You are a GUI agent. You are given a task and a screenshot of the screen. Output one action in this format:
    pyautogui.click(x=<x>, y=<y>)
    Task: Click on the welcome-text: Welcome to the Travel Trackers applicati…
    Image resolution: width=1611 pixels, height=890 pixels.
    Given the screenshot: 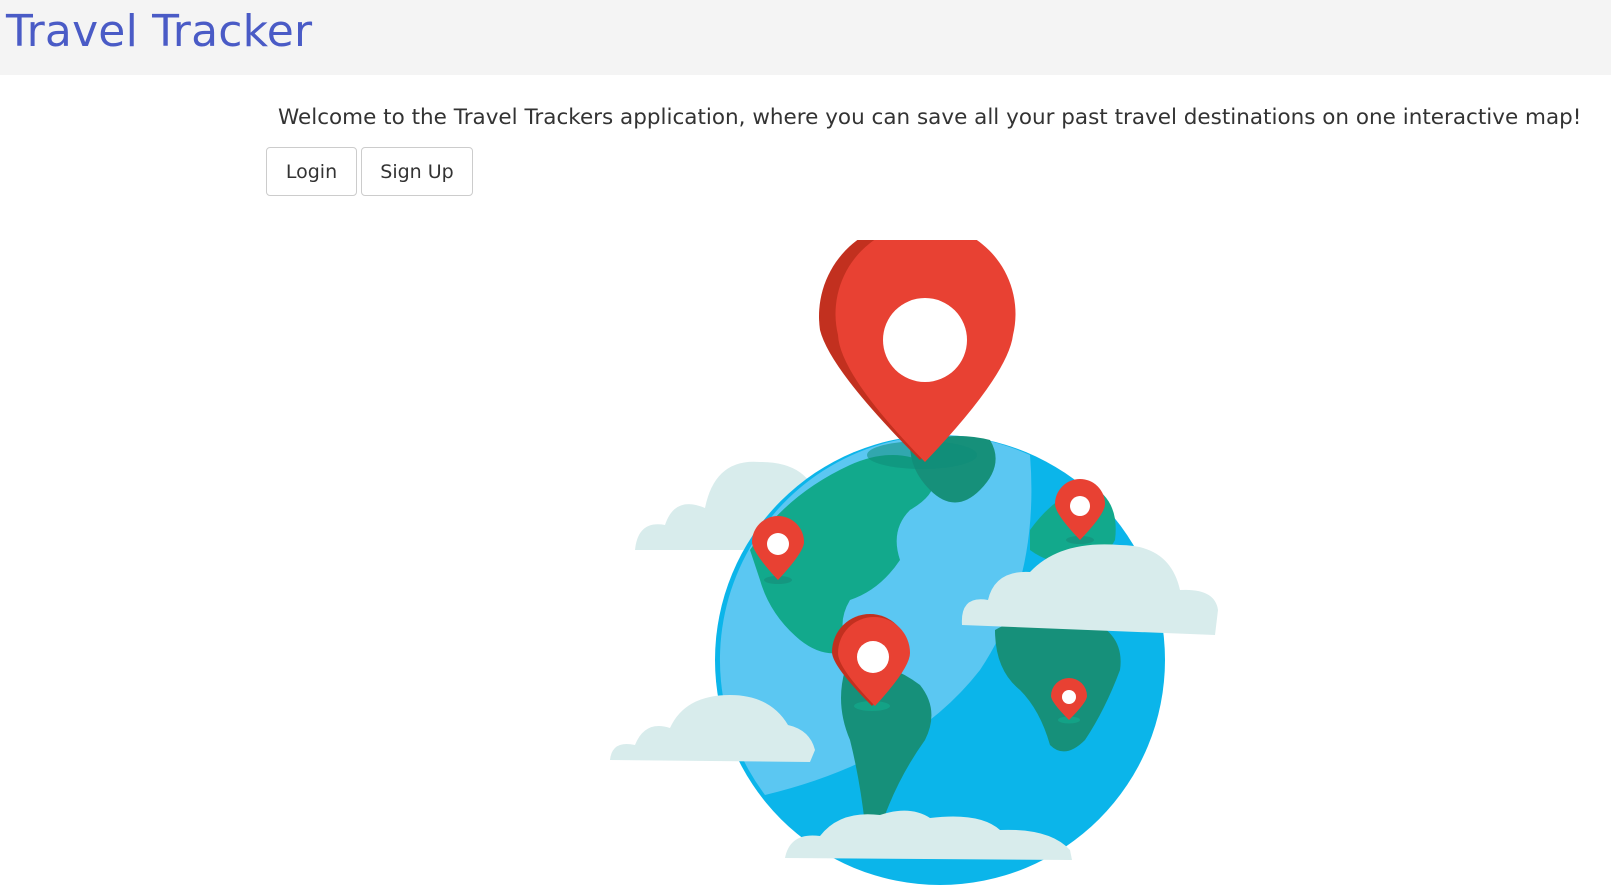 What is the action you would take?
    pyautogui.click(x=930, y=117)
    